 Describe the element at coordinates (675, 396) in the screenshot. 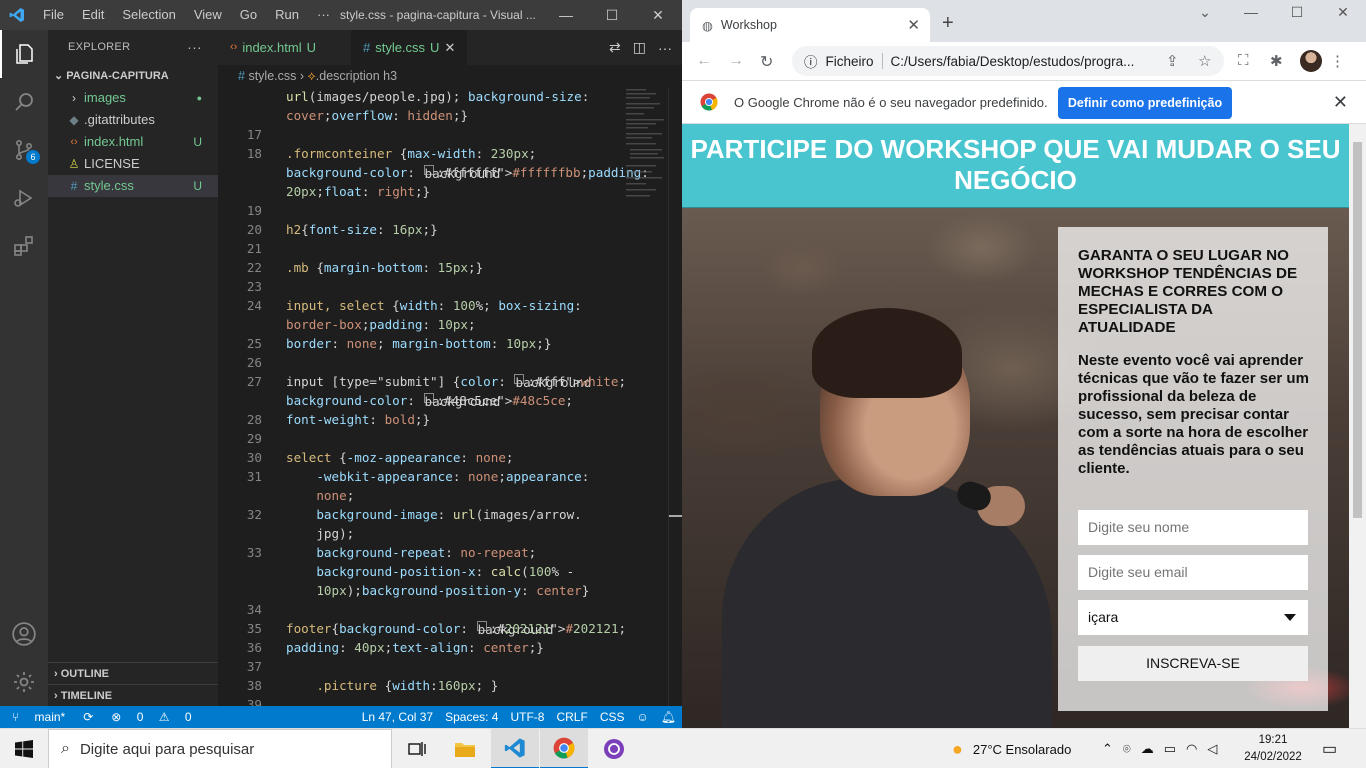

I see `editor-scrollbar` at that location.